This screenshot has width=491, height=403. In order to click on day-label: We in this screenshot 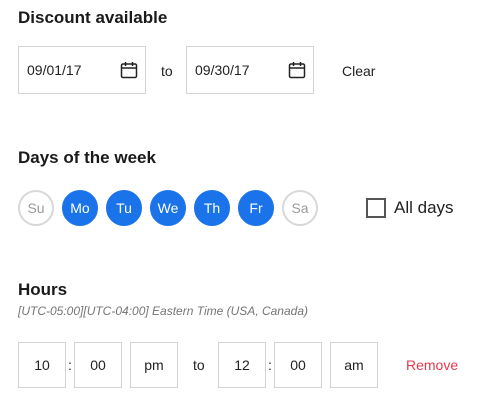, I will do `click(168, 208)`.